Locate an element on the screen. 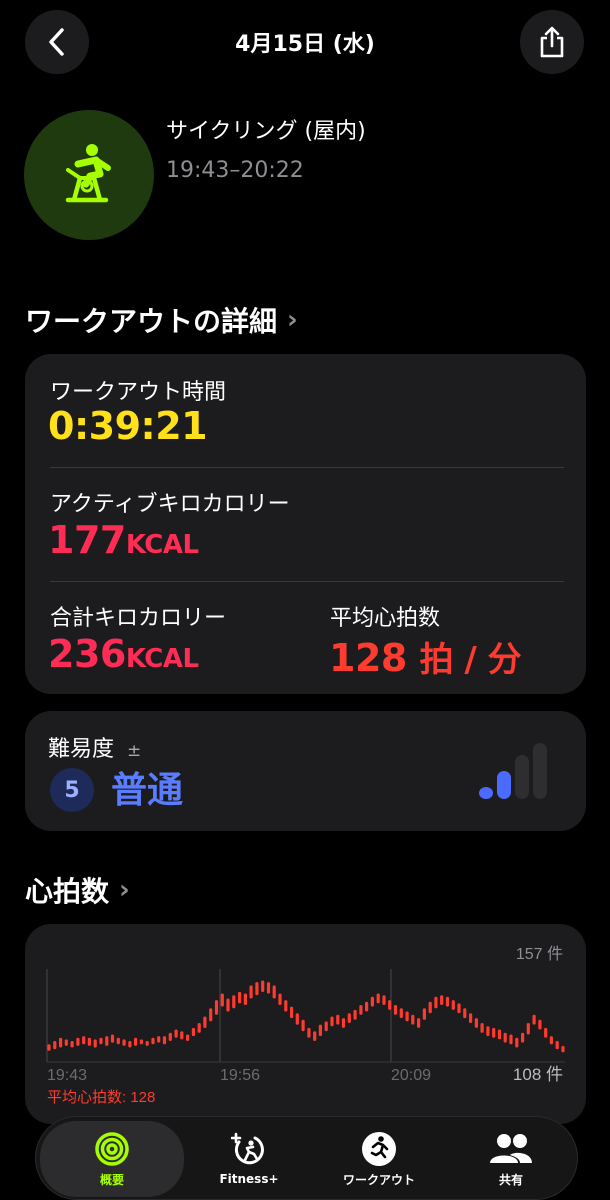  details-section-header: ワークアウトの詳細 › is located at coordinates (161, 320).